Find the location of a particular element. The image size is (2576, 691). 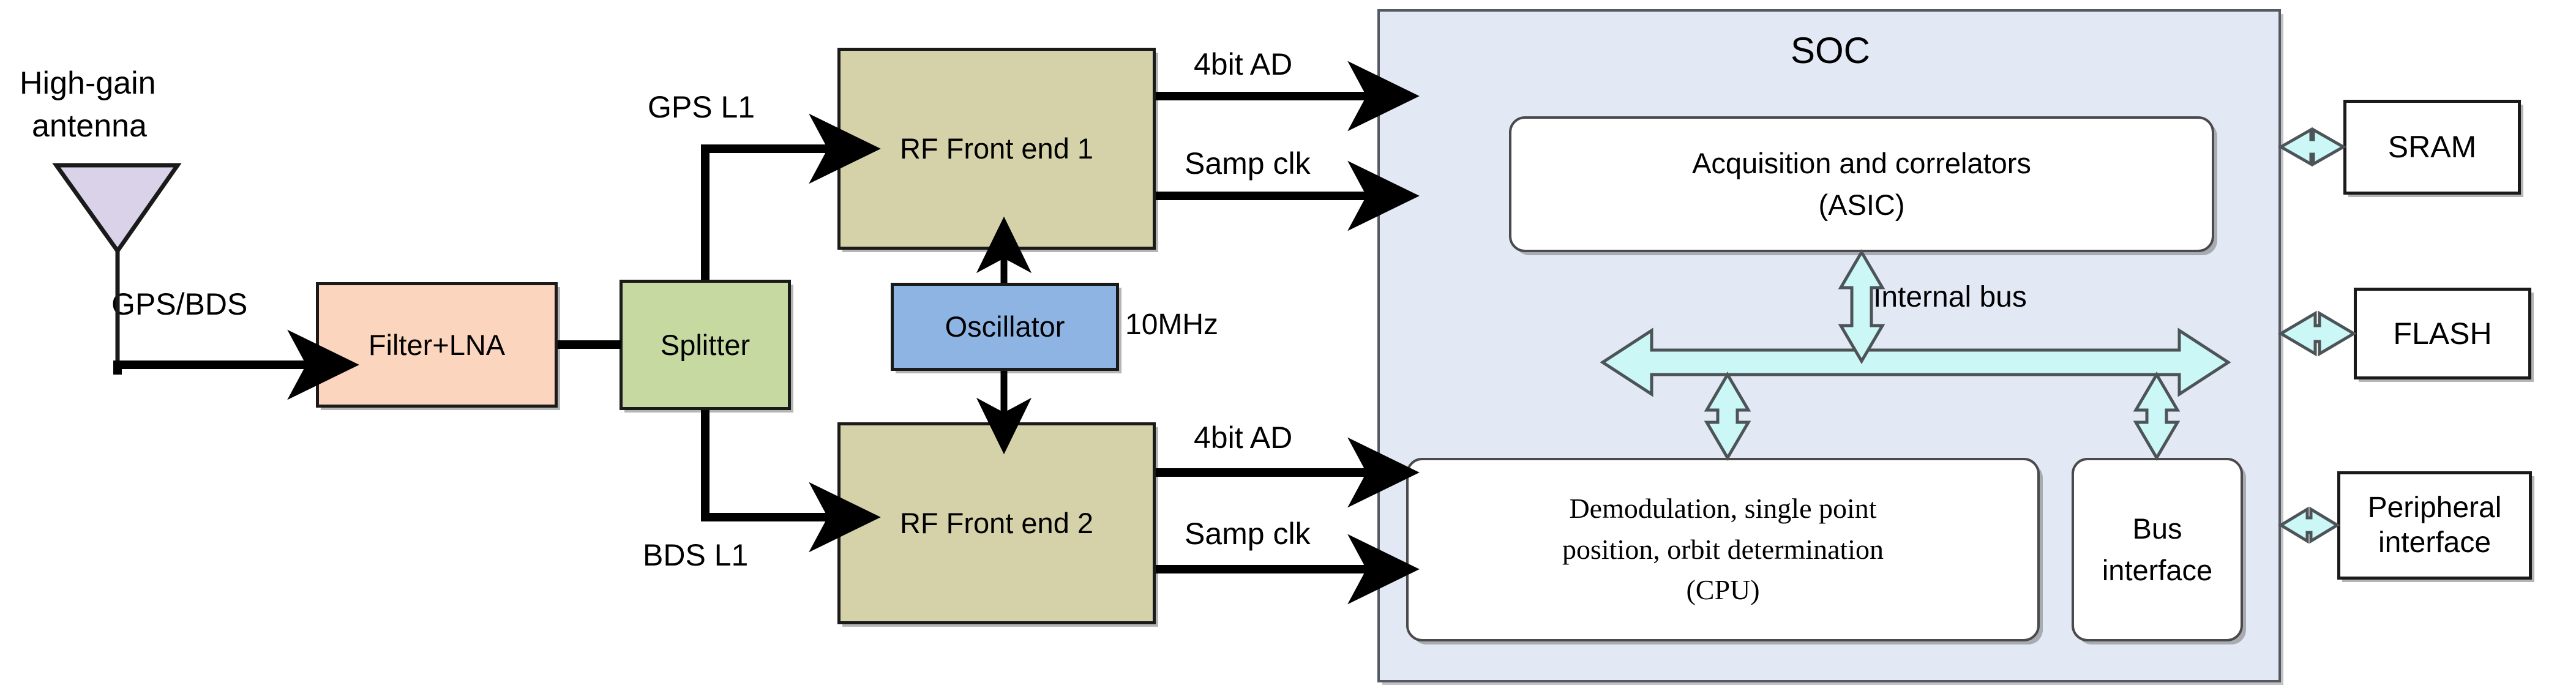

sram-label: SRAM is located at coordinates (2432, 147).